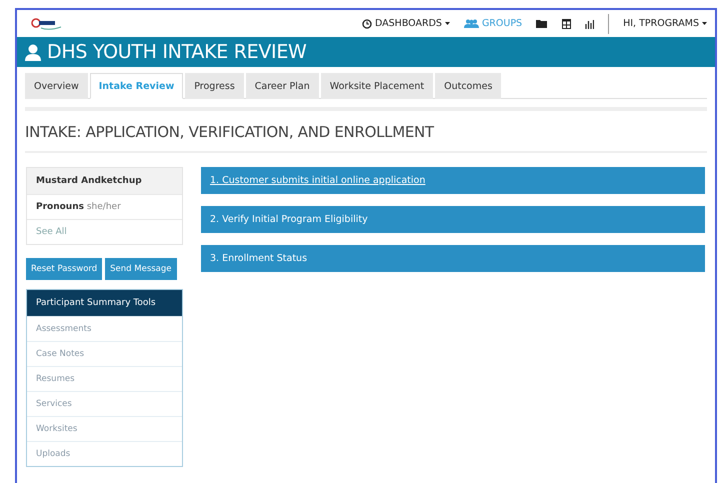 This screenshot has height=483, width=722. I want to click on tab: Worksite Placement, so click(377, 86).